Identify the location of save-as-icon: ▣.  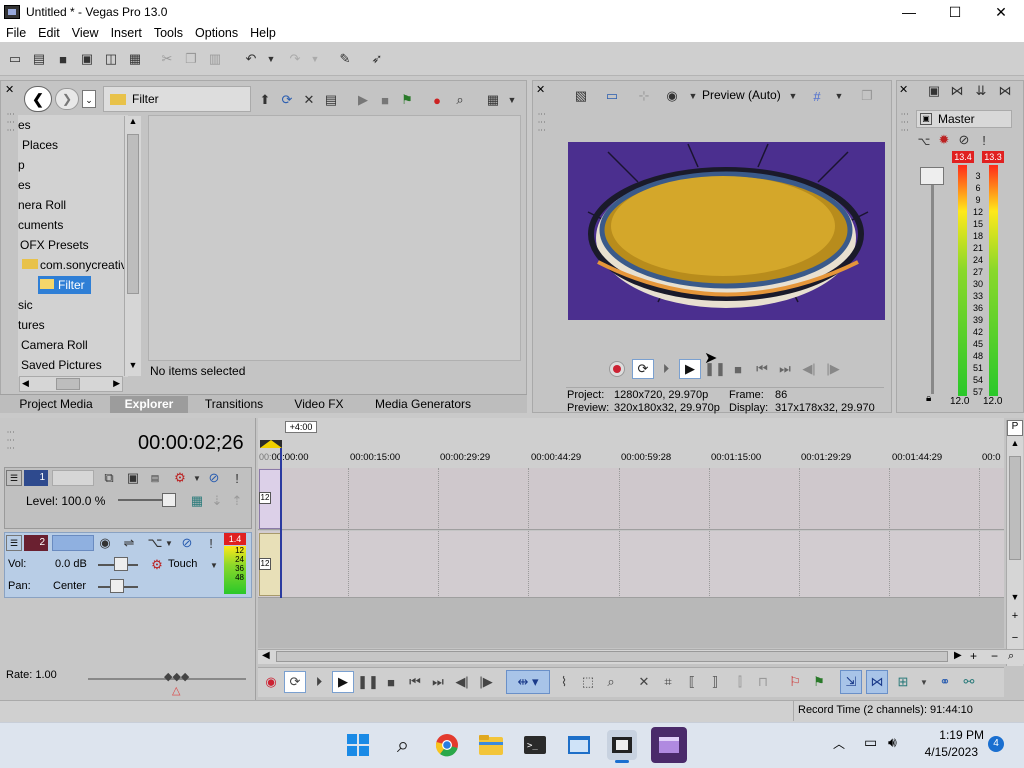
(87, 59).